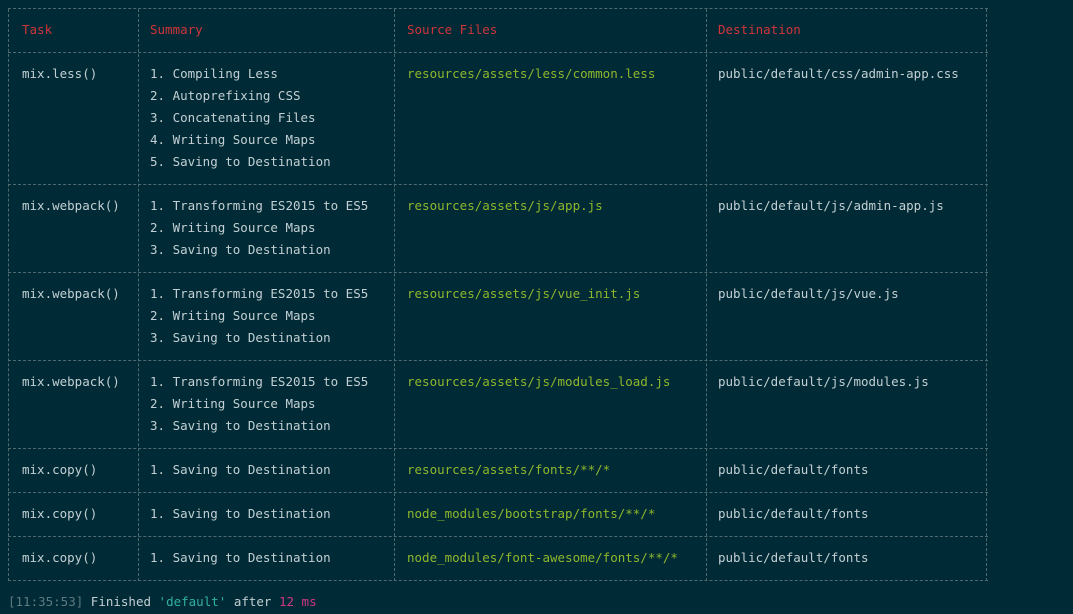 This screenshot has height=614, width=1073. I want to click on summary-step: 1. Compiling Less, so click(214, 73).